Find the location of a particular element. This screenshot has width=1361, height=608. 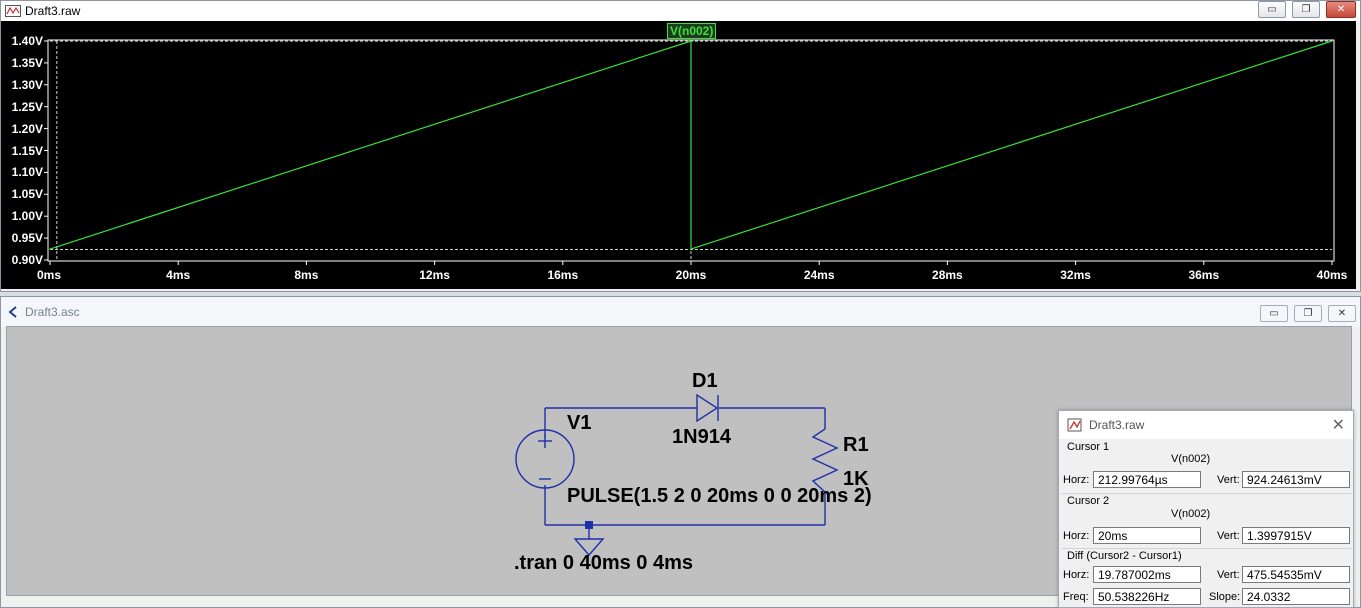

y-tick-label: 1.00V is located at coordinates (27, 216).